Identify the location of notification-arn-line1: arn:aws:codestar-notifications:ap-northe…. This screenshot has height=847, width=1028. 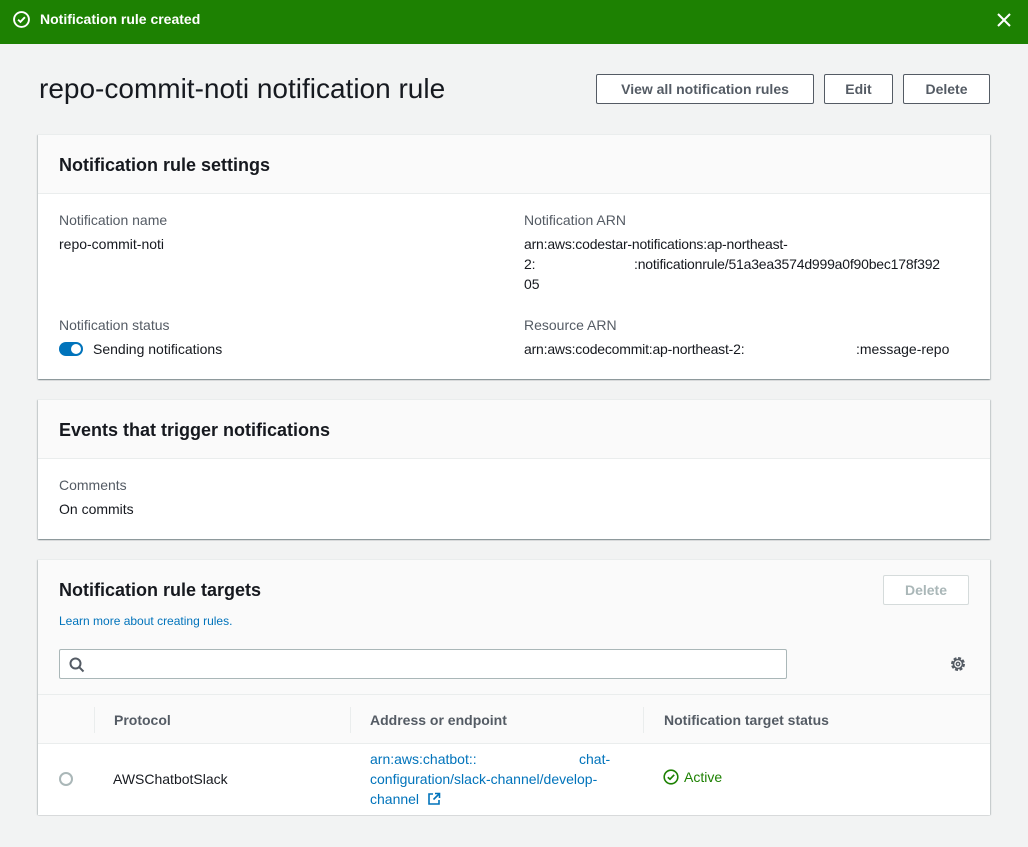
(656, 244).